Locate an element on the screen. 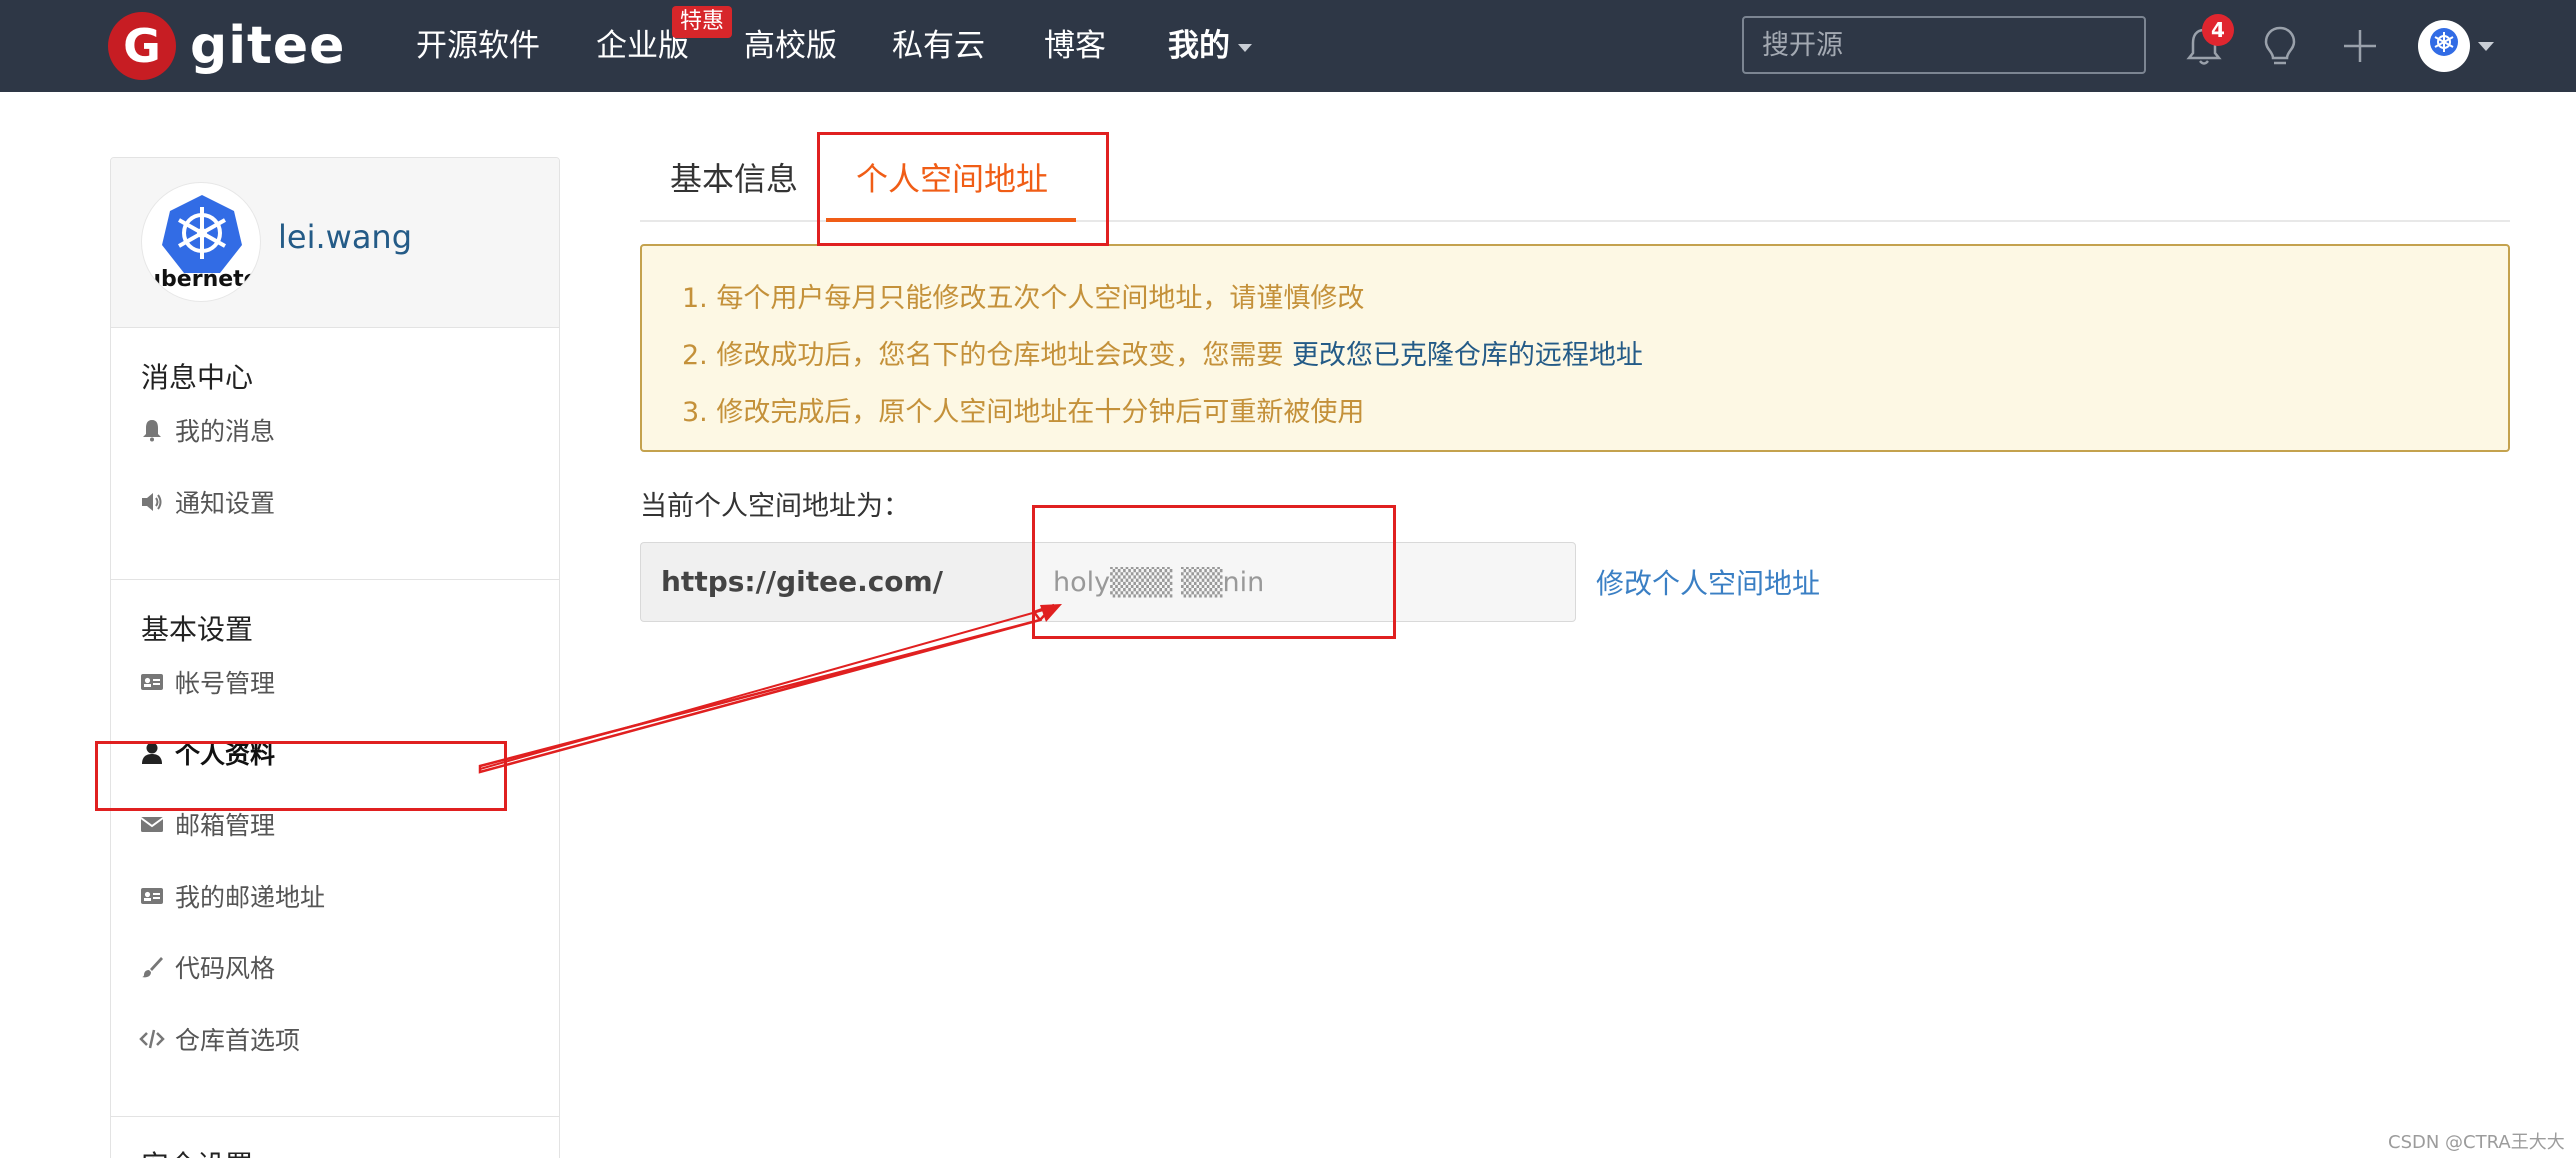  logo-letter: G is located at coordinates (142, 46).